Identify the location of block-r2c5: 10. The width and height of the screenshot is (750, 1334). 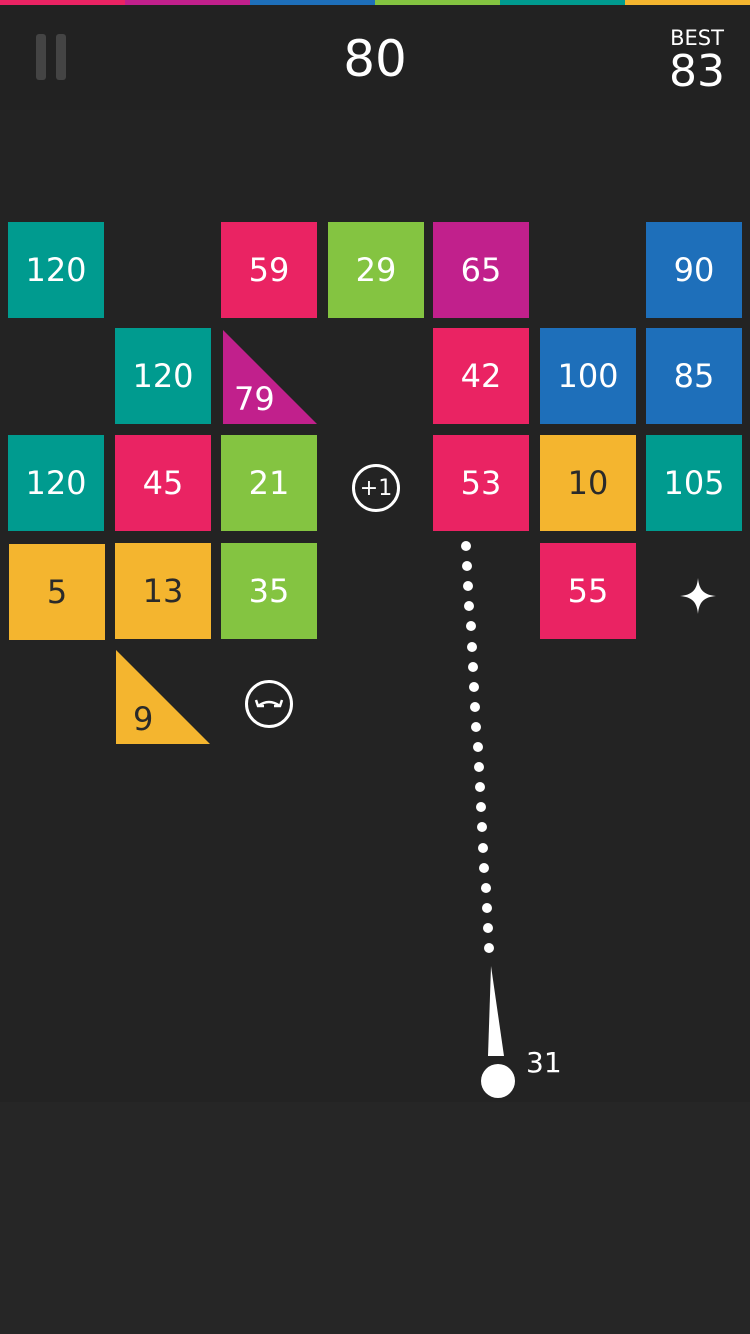
(588, 483).